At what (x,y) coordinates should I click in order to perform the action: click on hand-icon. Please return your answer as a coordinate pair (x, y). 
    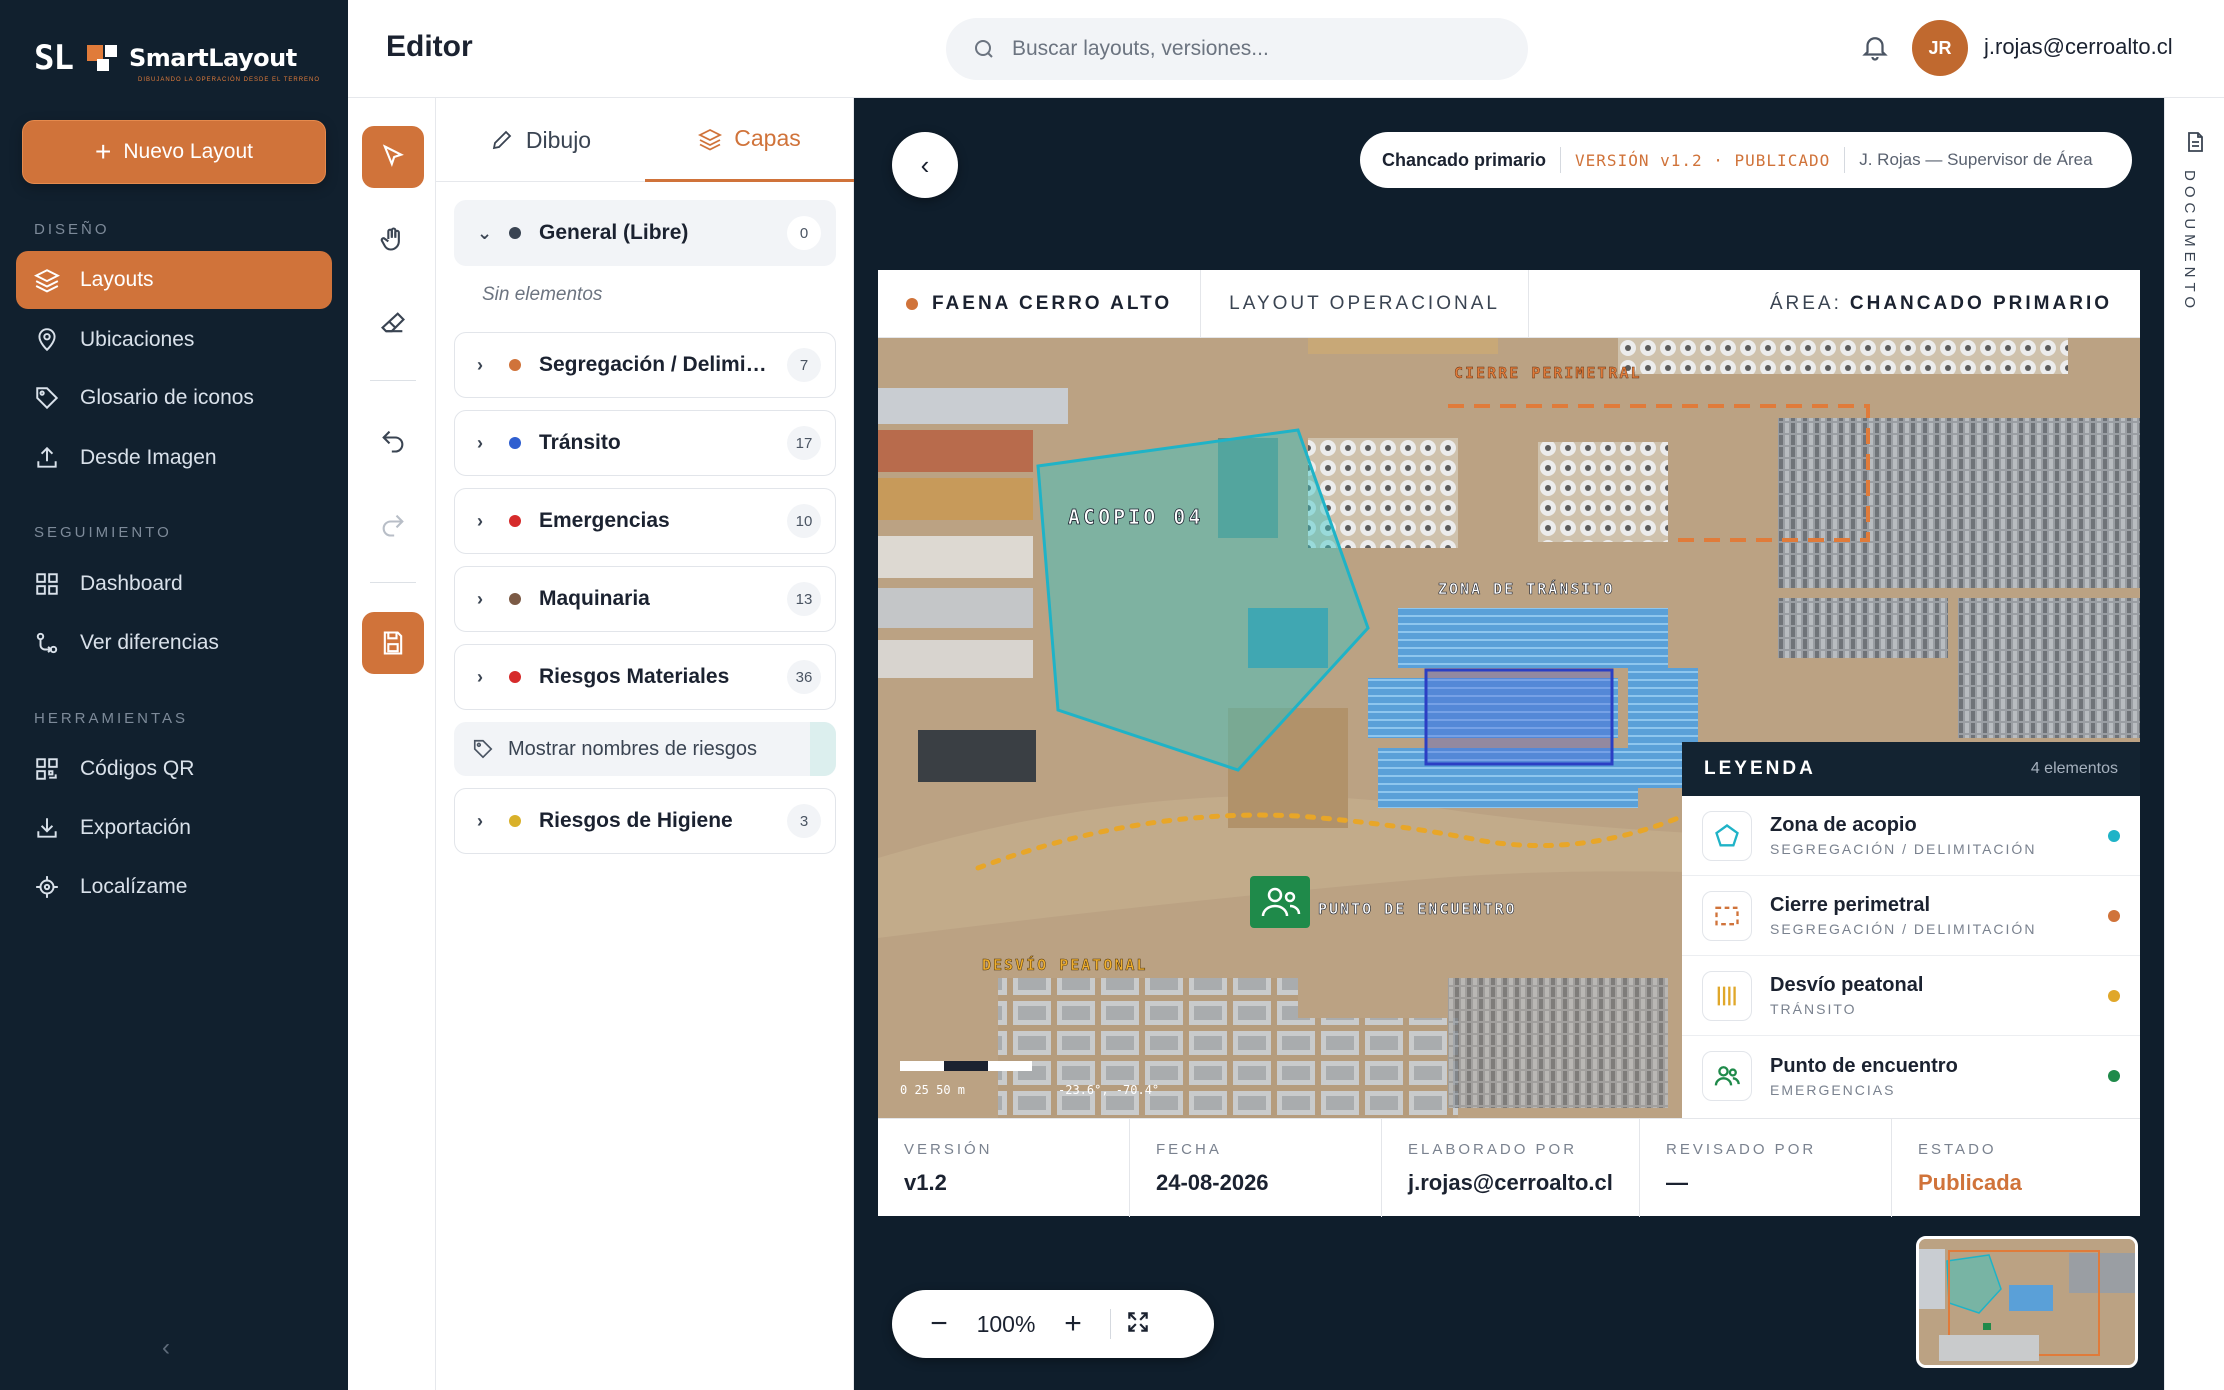
    Looking at the image, I should click on (390, 239).